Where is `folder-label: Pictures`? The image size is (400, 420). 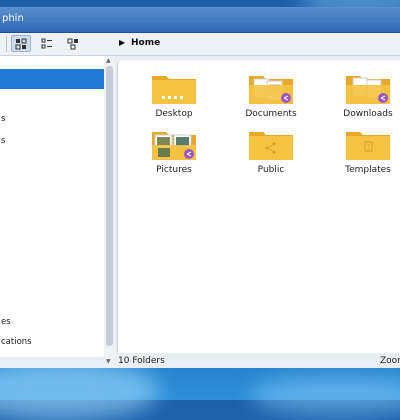
folder-label: Pictures is located at coordinates (174, 170).